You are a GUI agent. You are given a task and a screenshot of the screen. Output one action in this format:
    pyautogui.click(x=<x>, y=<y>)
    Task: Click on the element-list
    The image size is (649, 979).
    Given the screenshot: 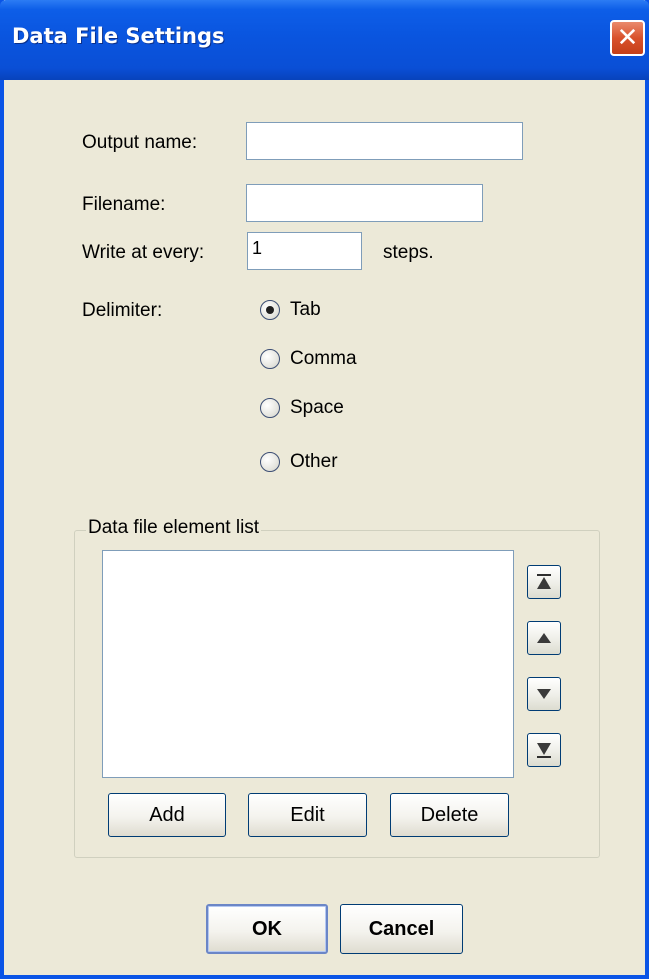 What is the action you would take?
    pyautogui.click(x=308, y=664)
    